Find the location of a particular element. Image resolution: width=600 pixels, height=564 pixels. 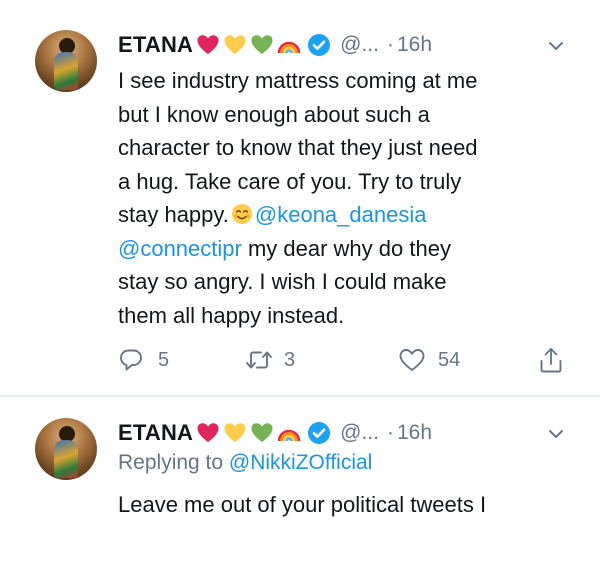

text-line: a hug. Take care of you. Try to truly is located at coordinates (290, 181).